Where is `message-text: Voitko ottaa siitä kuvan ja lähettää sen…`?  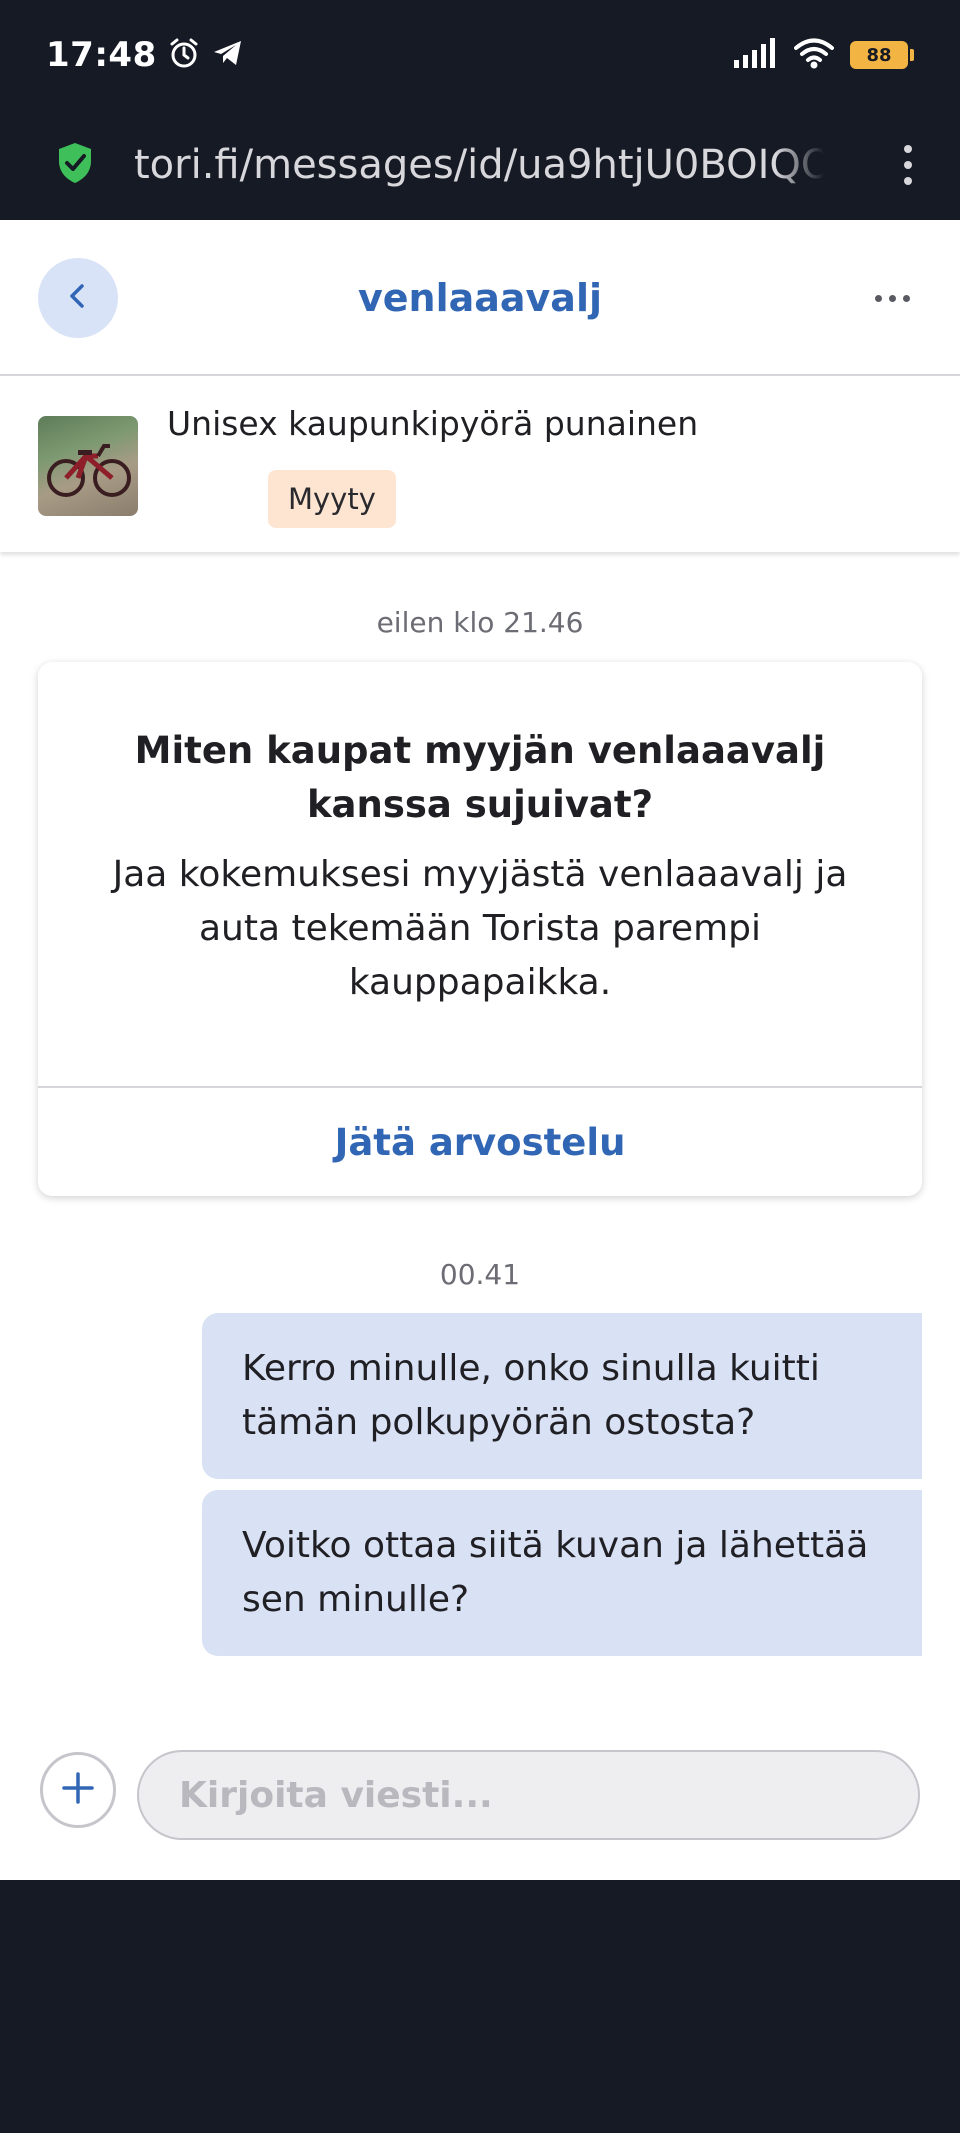
message-text: Voitko ottaa siitä kuvan ja lähettää sen… is located at coordinates (555, 1572).